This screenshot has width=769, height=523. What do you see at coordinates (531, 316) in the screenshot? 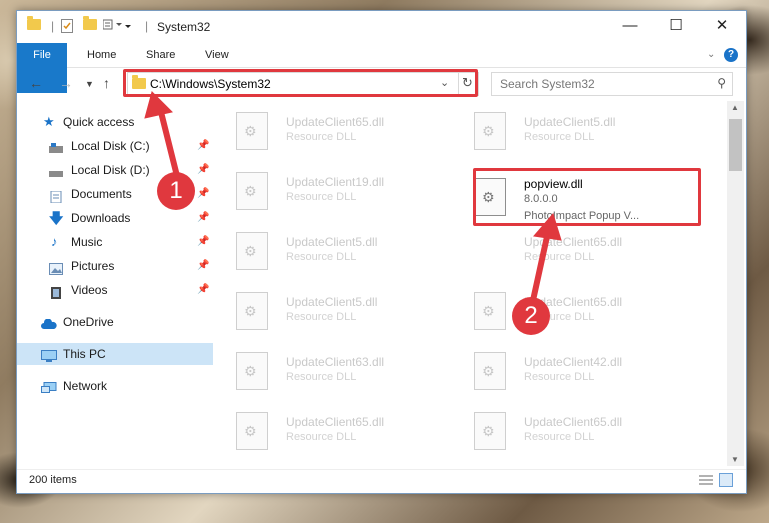
I see `step-2-badge: 2` at bounding box center [531, 316].